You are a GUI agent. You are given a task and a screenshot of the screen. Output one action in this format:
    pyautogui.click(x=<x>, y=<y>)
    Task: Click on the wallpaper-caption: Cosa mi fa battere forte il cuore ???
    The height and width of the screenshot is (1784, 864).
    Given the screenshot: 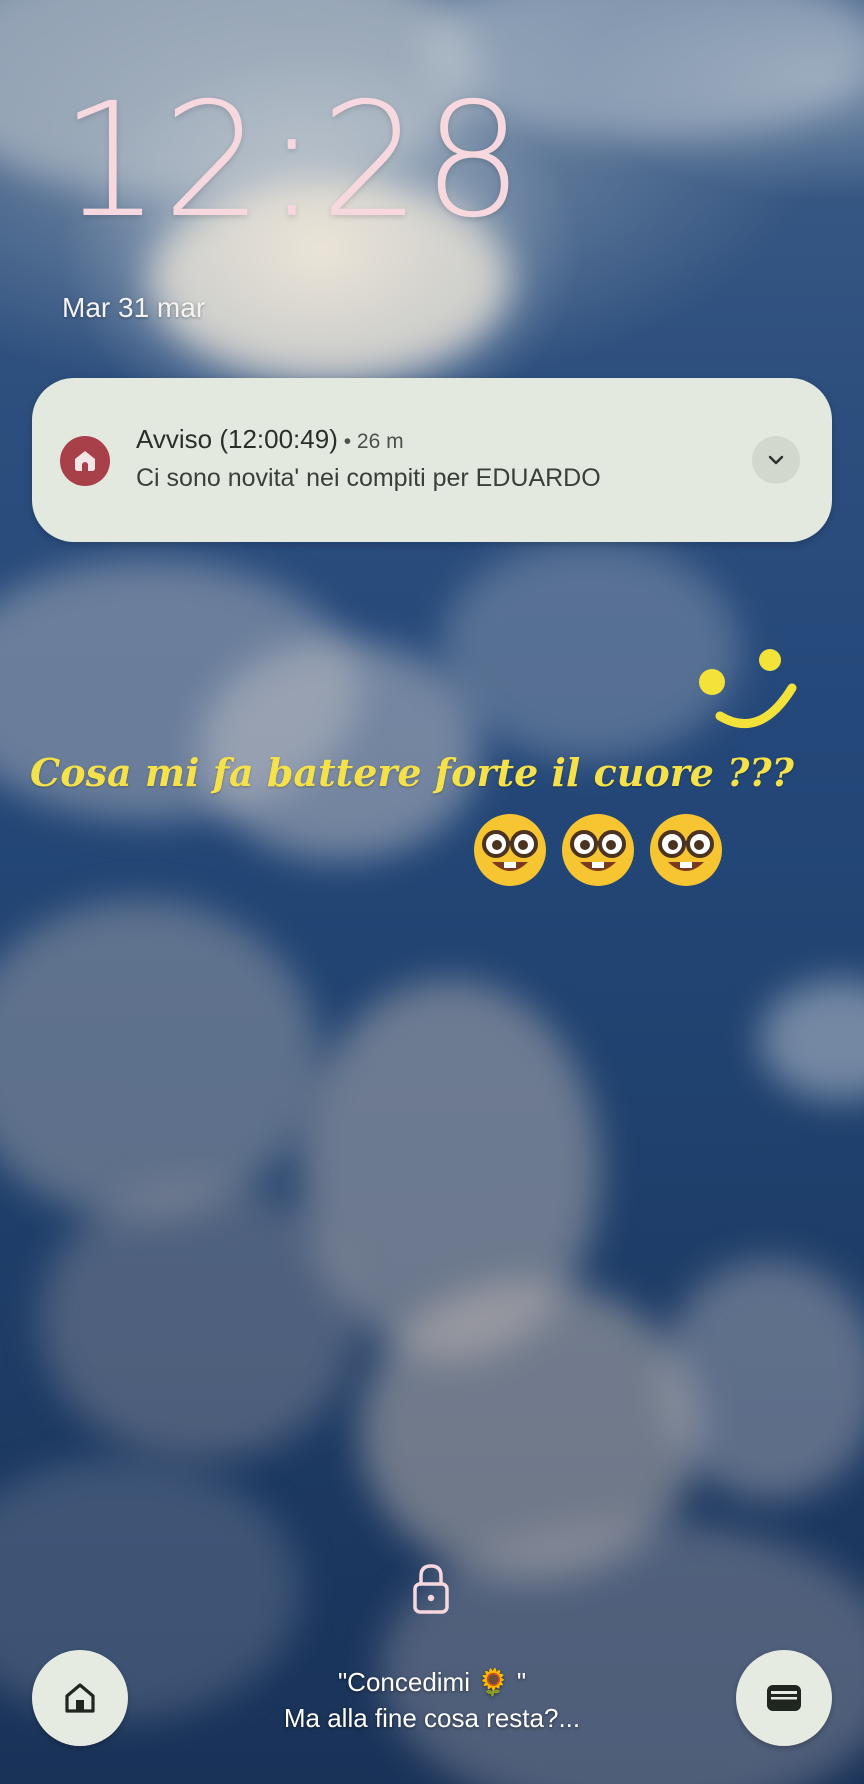 What is the action you would take?
    pyautogui.click(x=412, y=772)
    